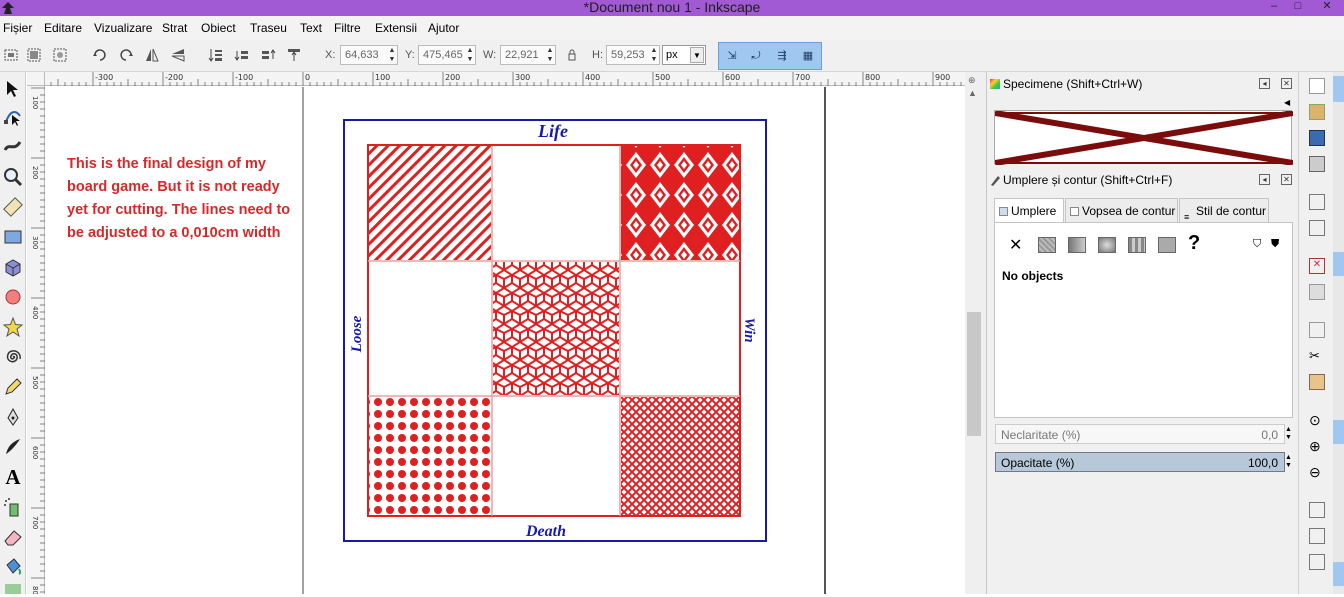  Describe the element at coordinates (572, 55) in the screenshot. I see `lock-ratio-icon` at that location.